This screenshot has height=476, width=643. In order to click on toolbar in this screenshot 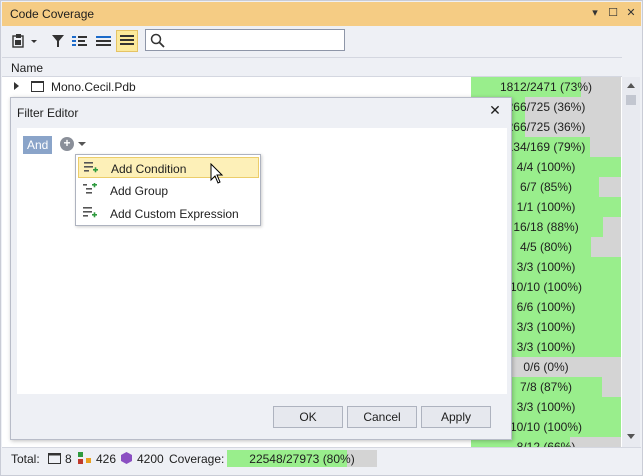, I will do `click(321, 41)`.